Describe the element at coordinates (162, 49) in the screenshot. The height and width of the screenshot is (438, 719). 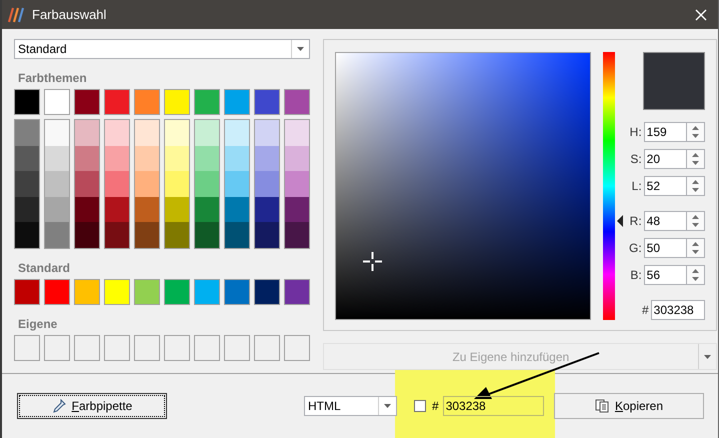
I see `palette-dropdown: Standard` at that location.